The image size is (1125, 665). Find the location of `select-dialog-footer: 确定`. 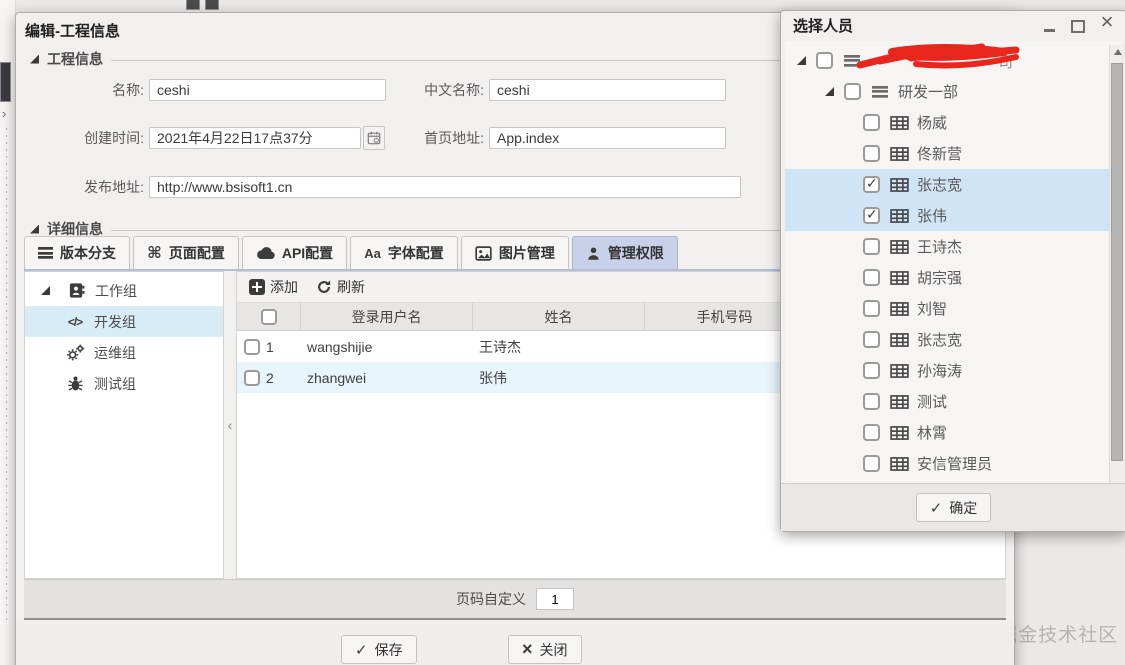

select-dialog-footer: 确定 is located at coordinates (953, 507).